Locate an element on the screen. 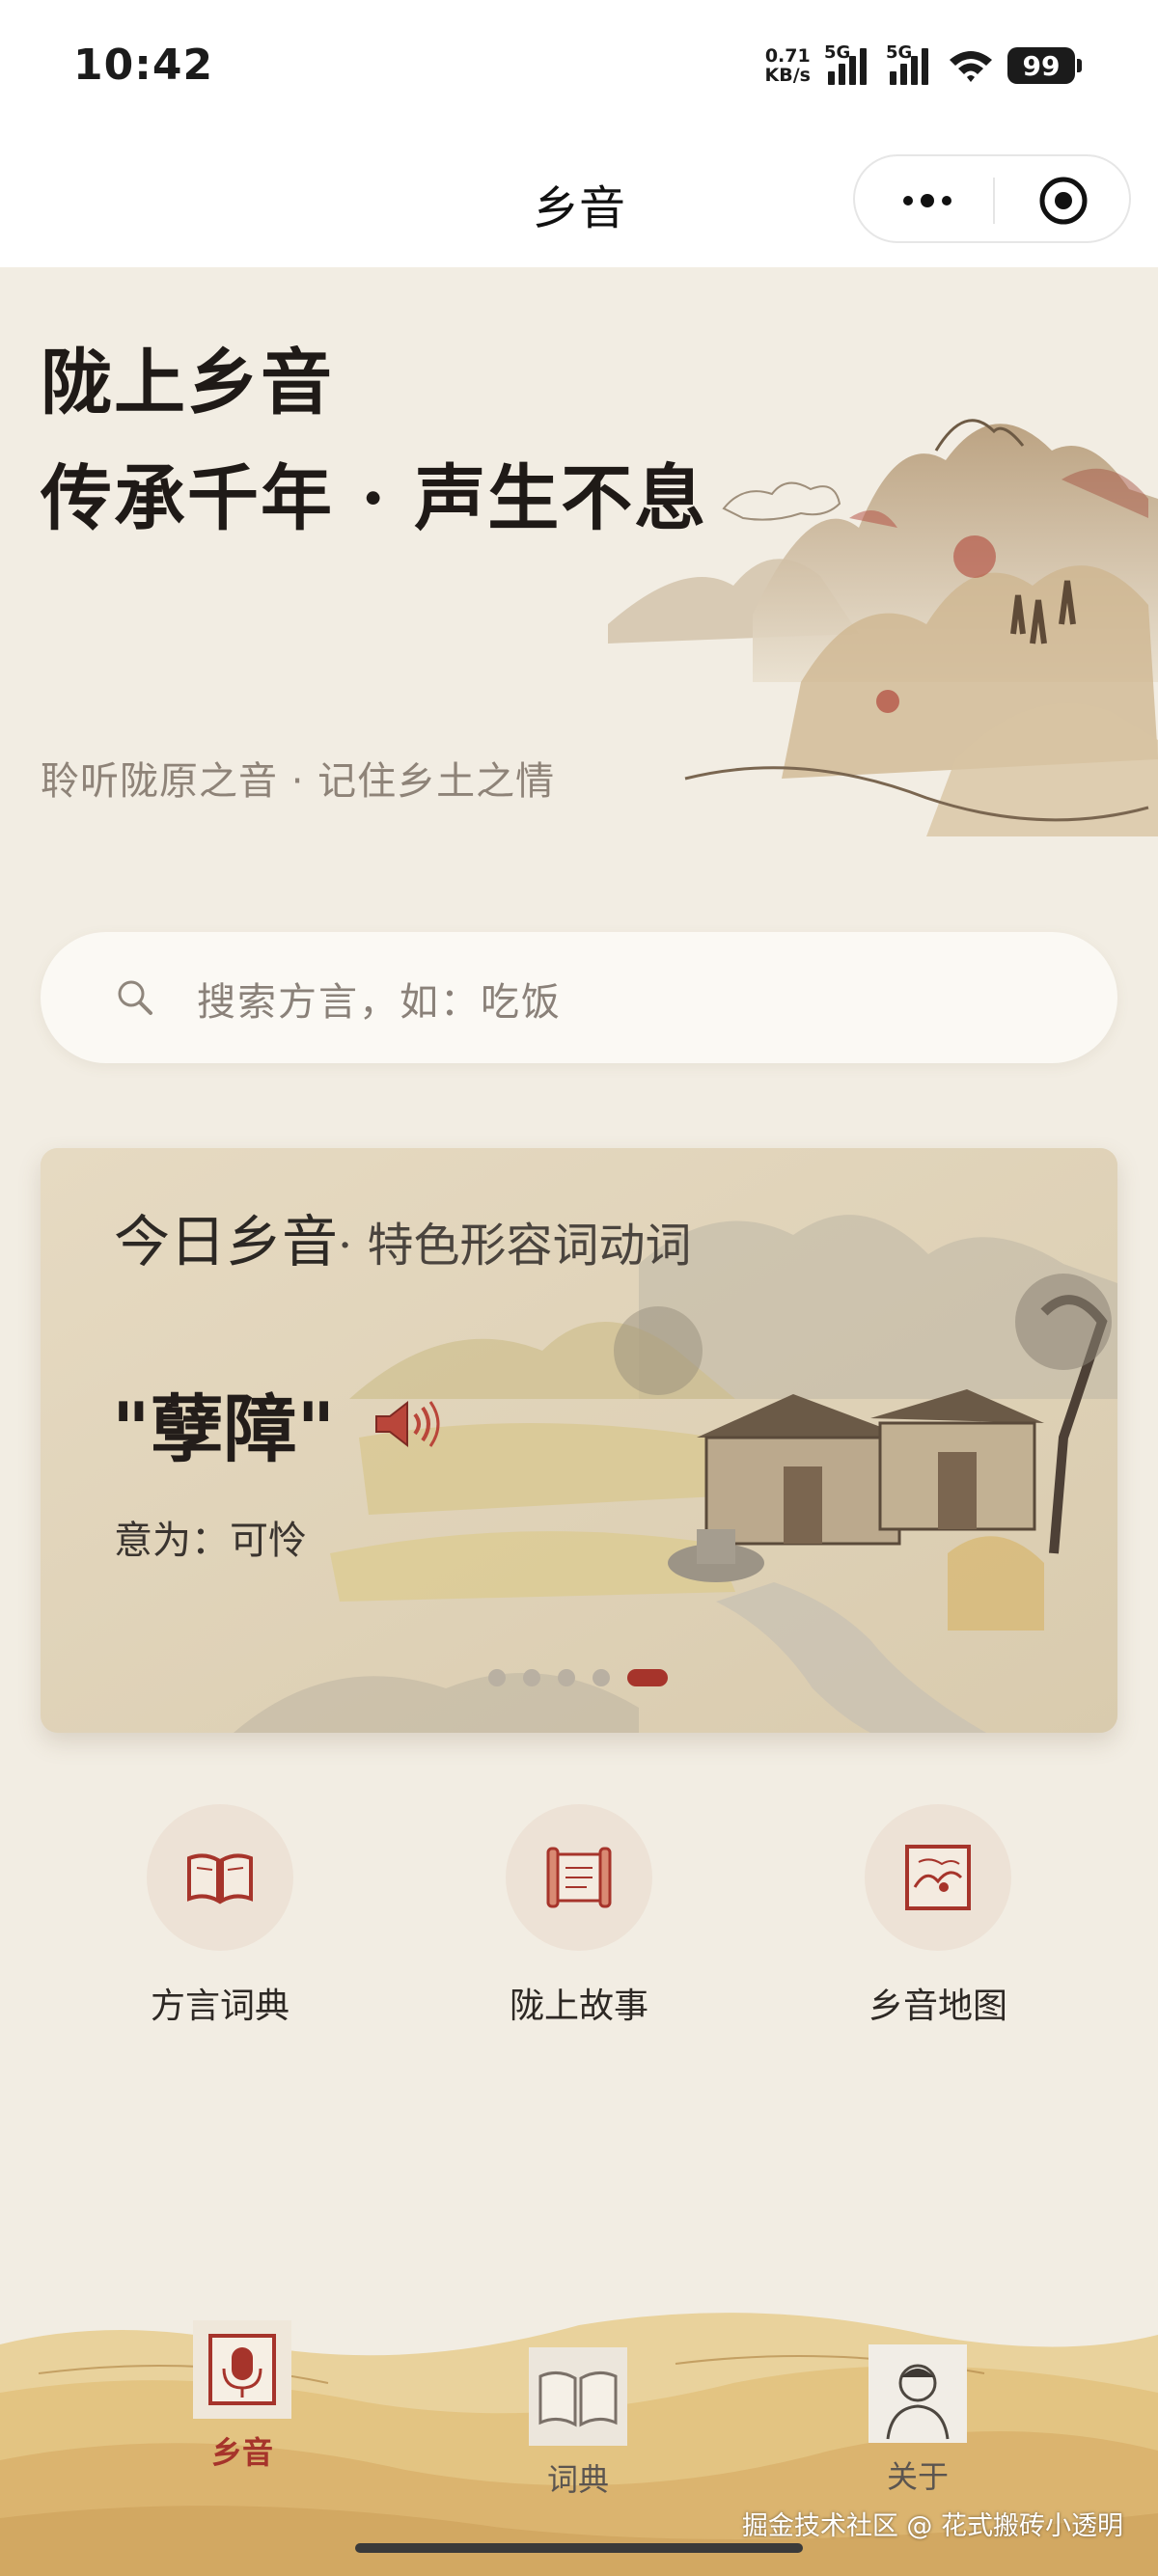  map-icon is located at coordinates (938, 1877).